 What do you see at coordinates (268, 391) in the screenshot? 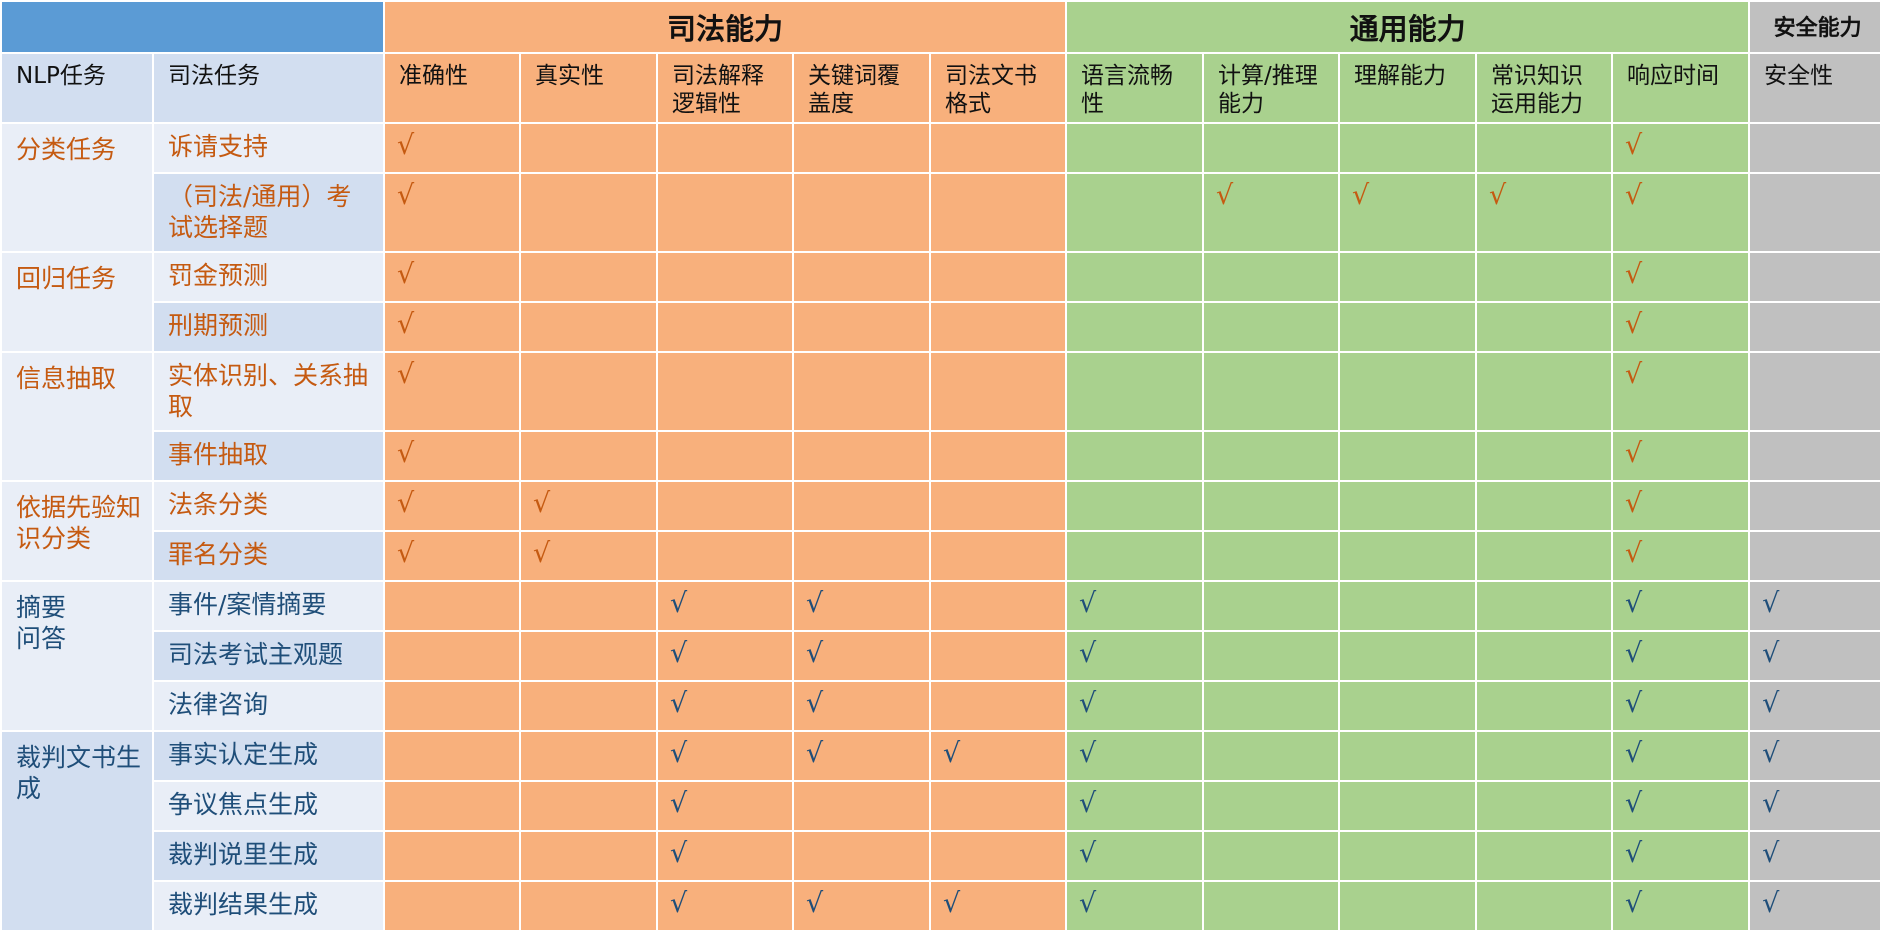
I see `judicial-task-cell: 实体识别、关系抽取` at bounding box center [268, 391].